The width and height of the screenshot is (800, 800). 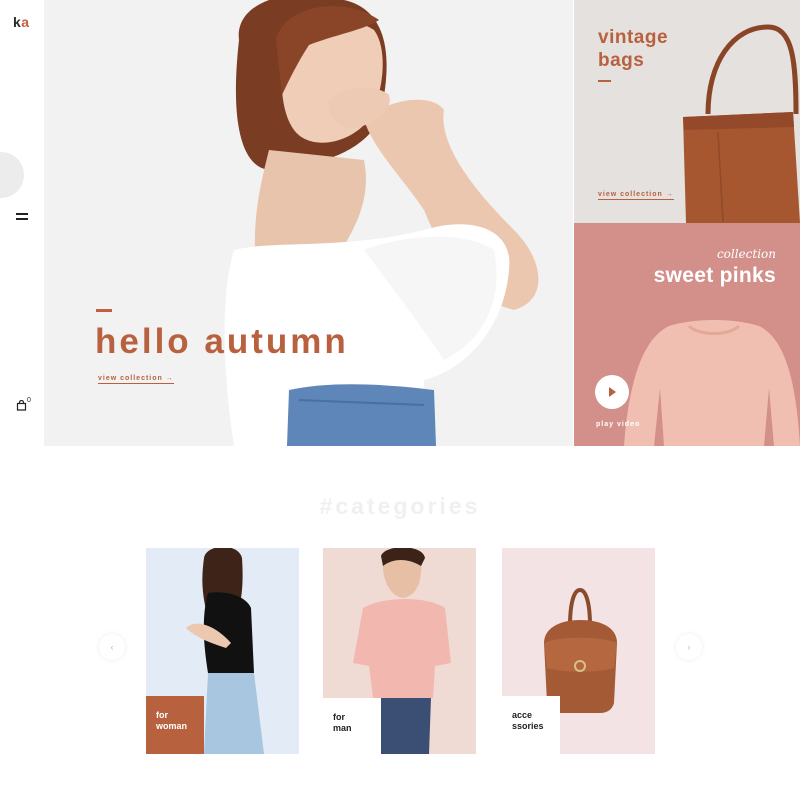 What do you see at coordinates (222, 651) in the screenshot?
I see `category-card-woman: for woman` at bounding box center [222, 651].